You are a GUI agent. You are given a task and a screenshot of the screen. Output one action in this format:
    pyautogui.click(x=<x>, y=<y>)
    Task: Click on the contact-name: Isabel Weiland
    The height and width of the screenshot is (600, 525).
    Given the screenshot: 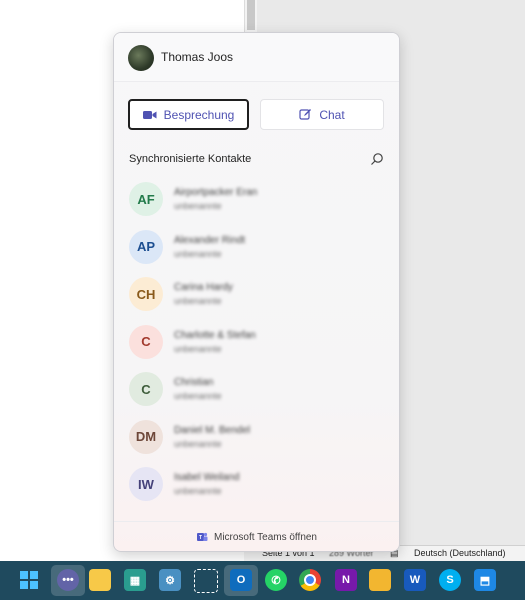 What is the action you would take?
    pyautogui.click(x=207, y=477)
    